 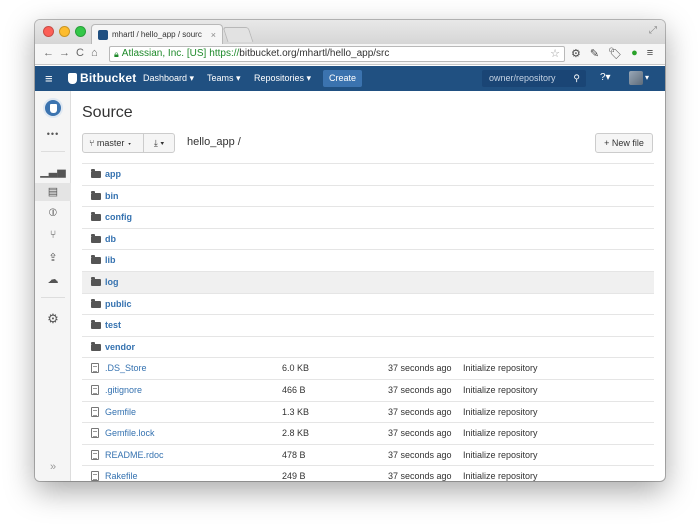 I want to click on file-name: .gitignore, so click(x=123, y=390).